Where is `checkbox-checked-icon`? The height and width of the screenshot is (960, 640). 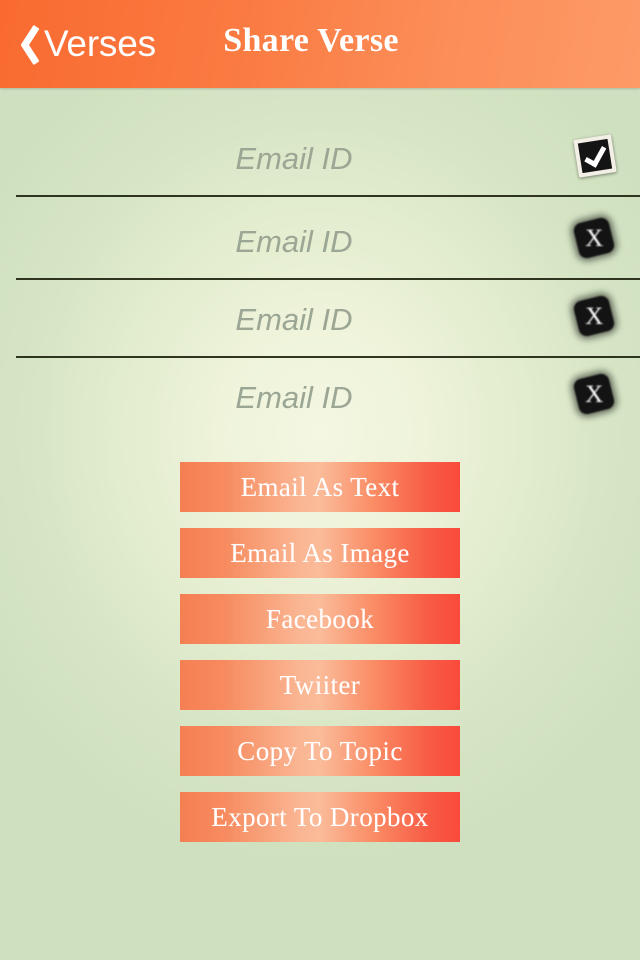
checkbox-checked-icon is located at coordinates (595, 156).